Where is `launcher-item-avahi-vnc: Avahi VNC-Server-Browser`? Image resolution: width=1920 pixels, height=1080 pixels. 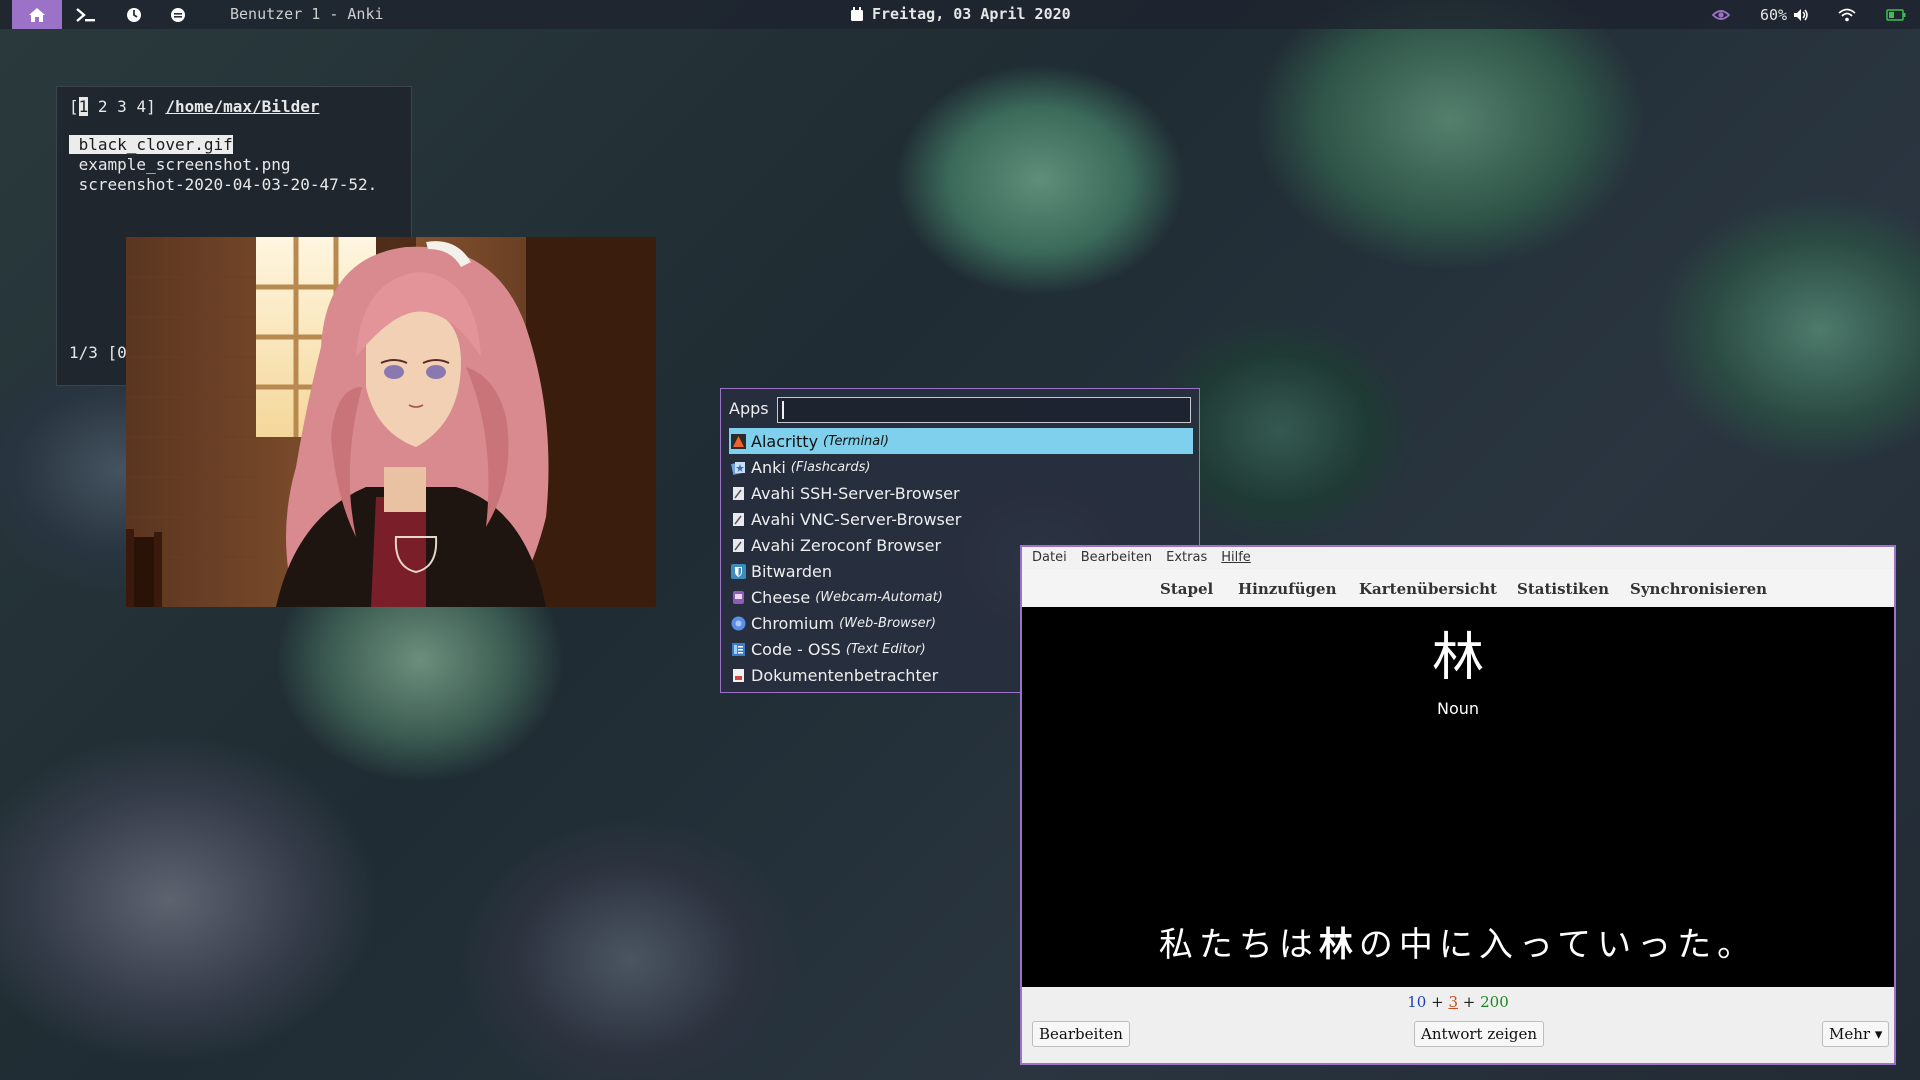
launcher-item-avahi-vnc: Avahi VNC-Server-Browser is located at coordinates (961, 519).